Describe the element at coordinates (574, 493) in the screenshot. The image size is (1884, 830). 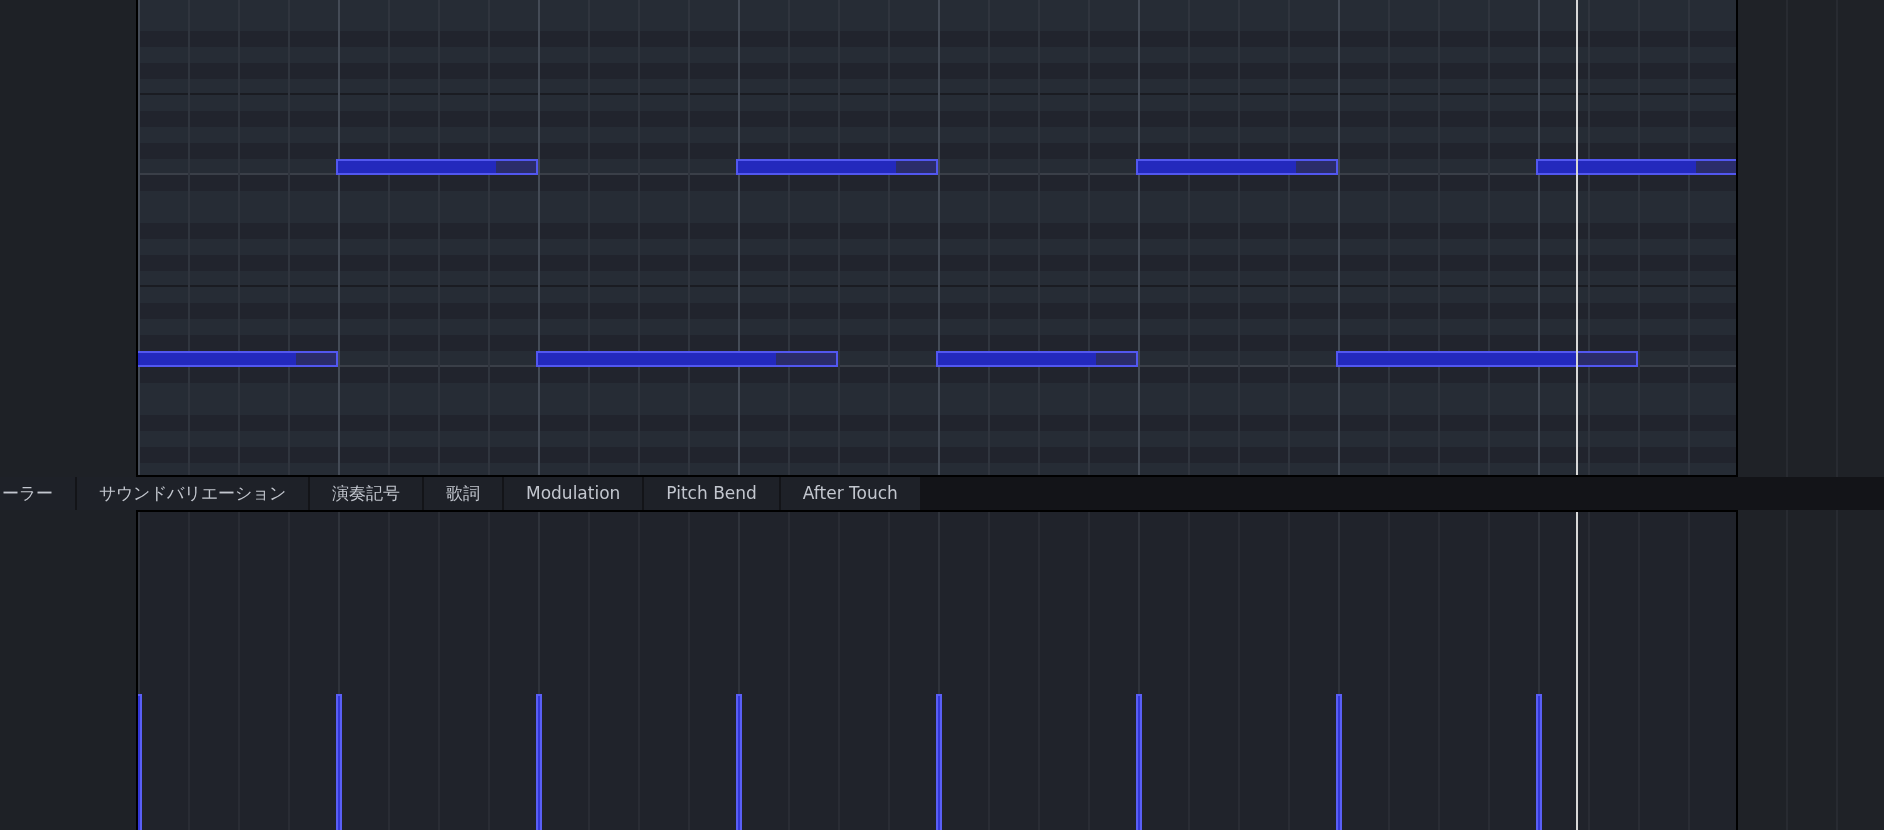
I see `tab: Modulation` at that location.